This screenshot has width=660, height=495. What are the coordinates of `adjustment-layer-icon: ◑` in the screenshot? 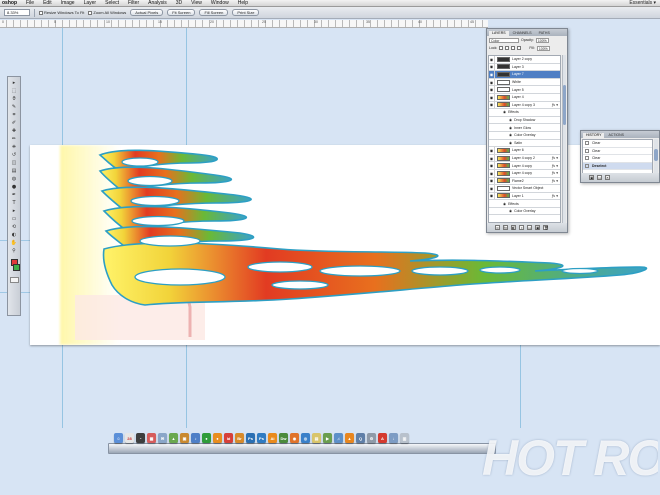 It's located at (521, 227).